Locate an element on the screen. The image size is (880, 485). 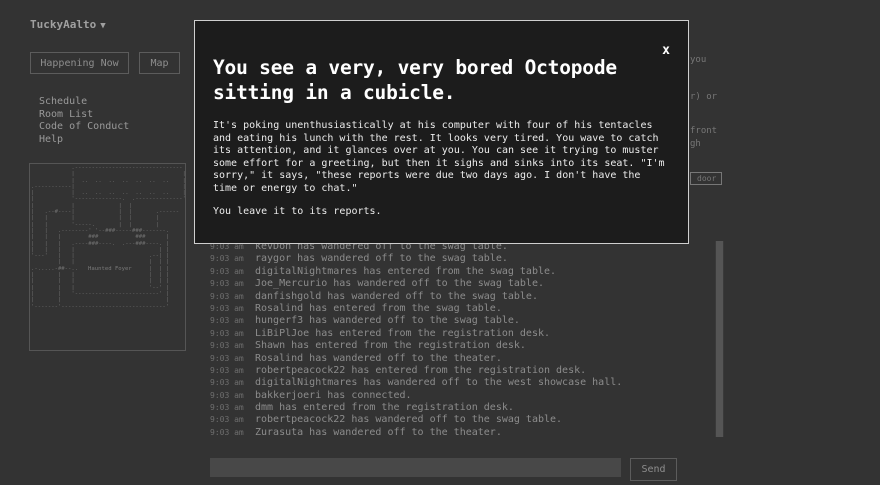
chevron-down-icon: ▼ is located at coordinates (103, 26).